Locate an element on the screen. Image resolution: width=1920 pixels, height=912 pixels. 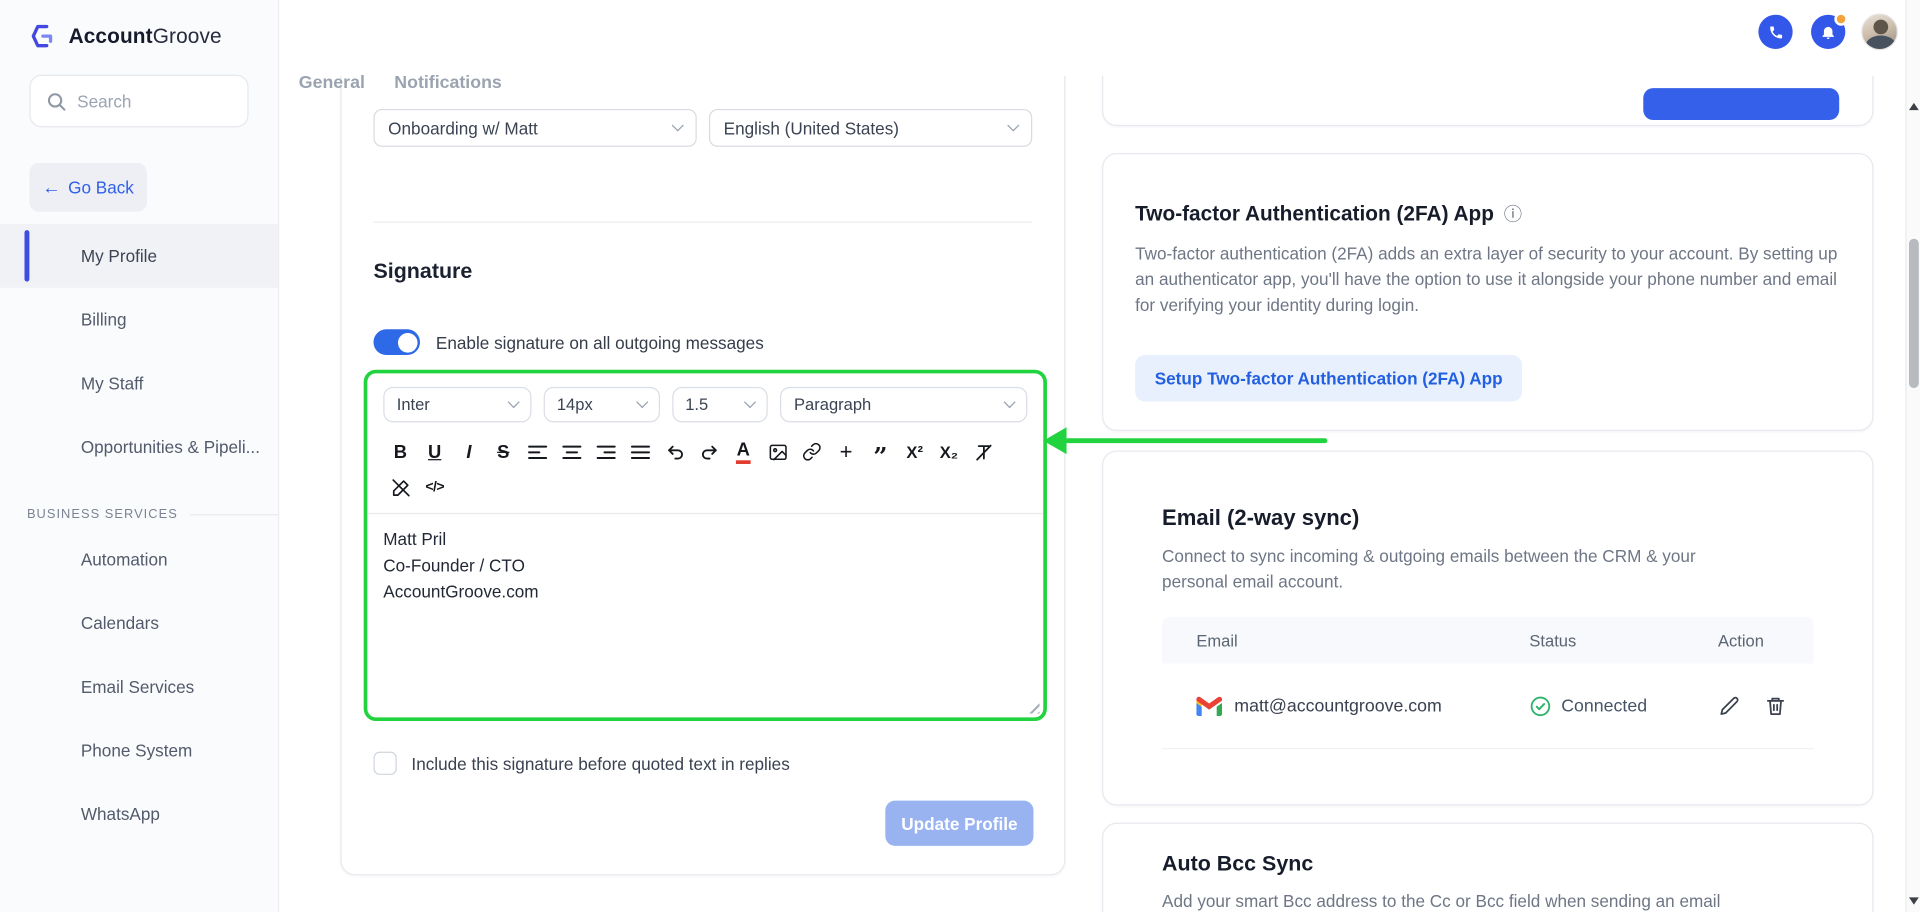
superscript-button: X² is located at coordinates (915, 451).